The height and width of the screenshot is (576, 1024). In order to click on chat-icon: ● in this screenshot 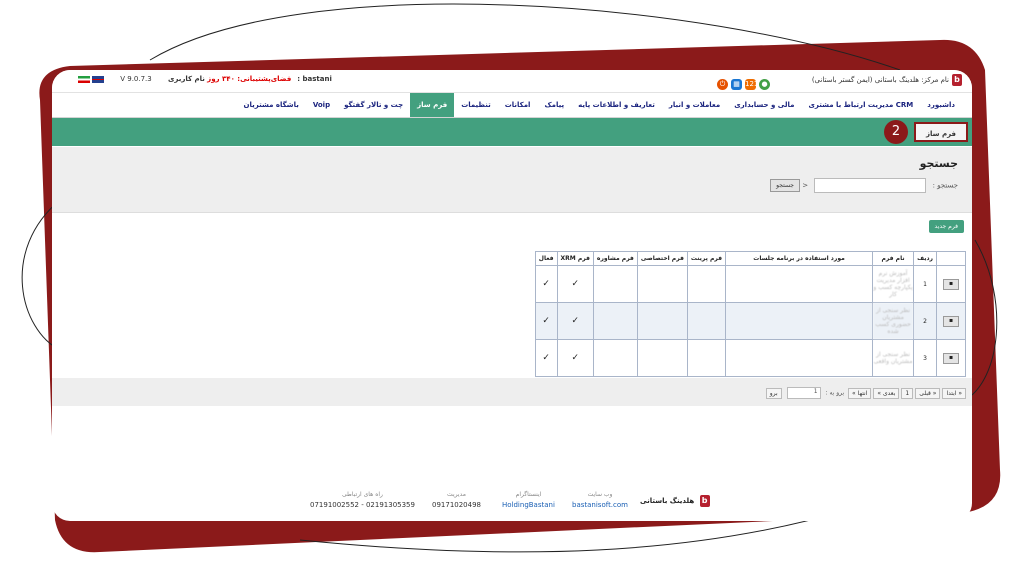, I will do `click(764, 84)`.